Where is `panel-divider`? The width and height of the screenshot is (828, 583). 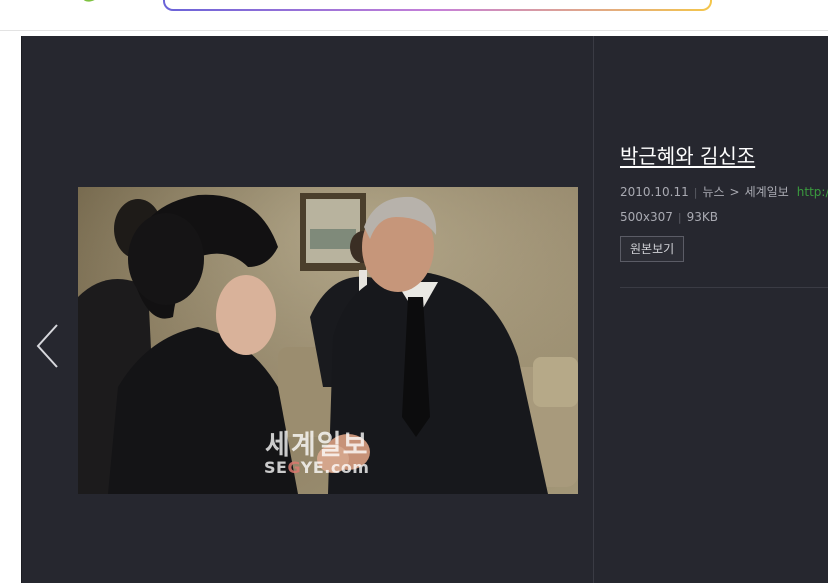
panel-divider is located at coordinates (593, 309).